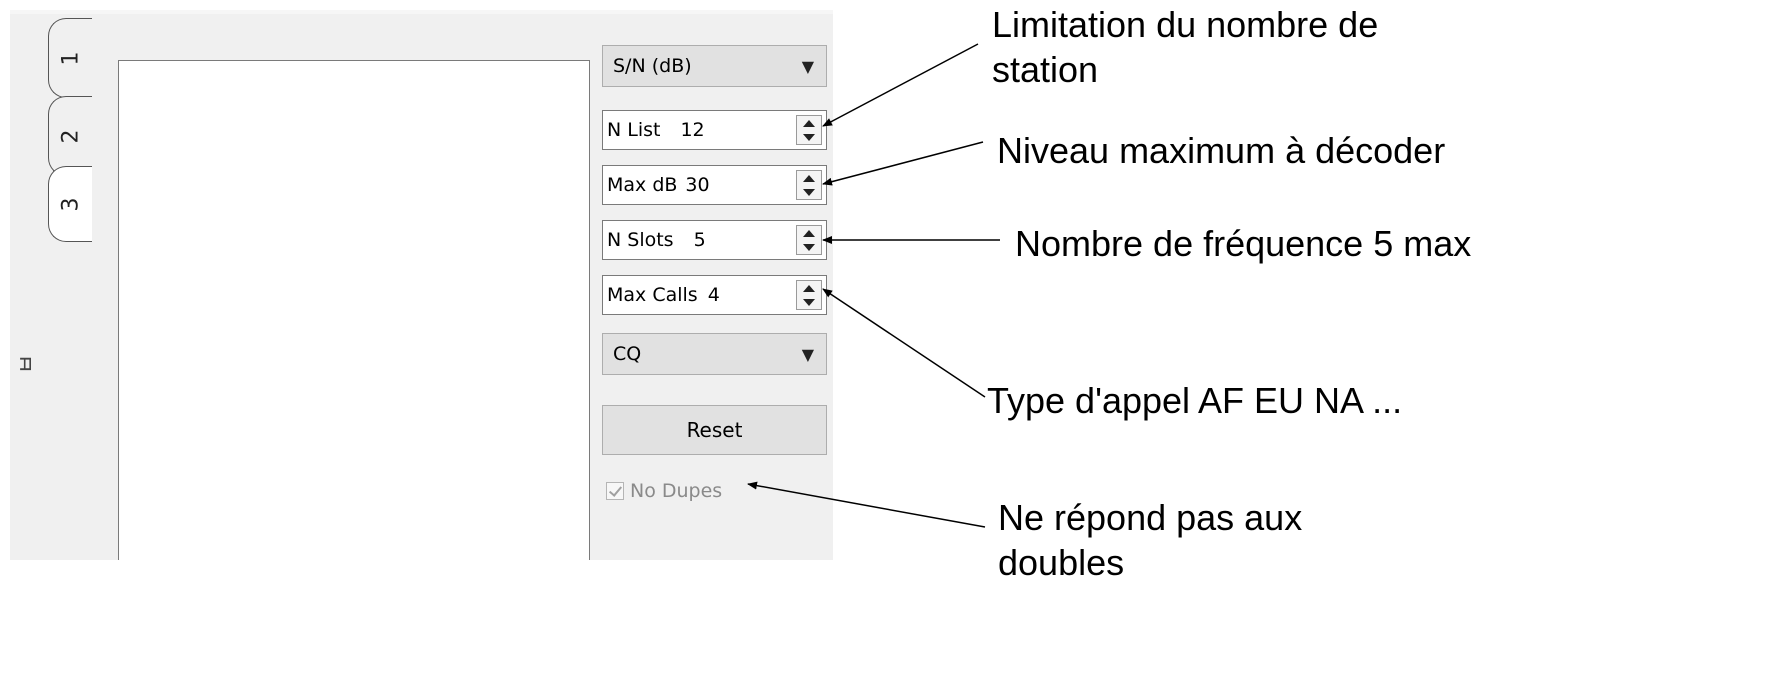 This screenshot has height=673, width=1785. Describe the element at coordinates (1185, 24) in the screenshot. I see `annotation-limitation-line1: Limitation du nombre de` at that location.